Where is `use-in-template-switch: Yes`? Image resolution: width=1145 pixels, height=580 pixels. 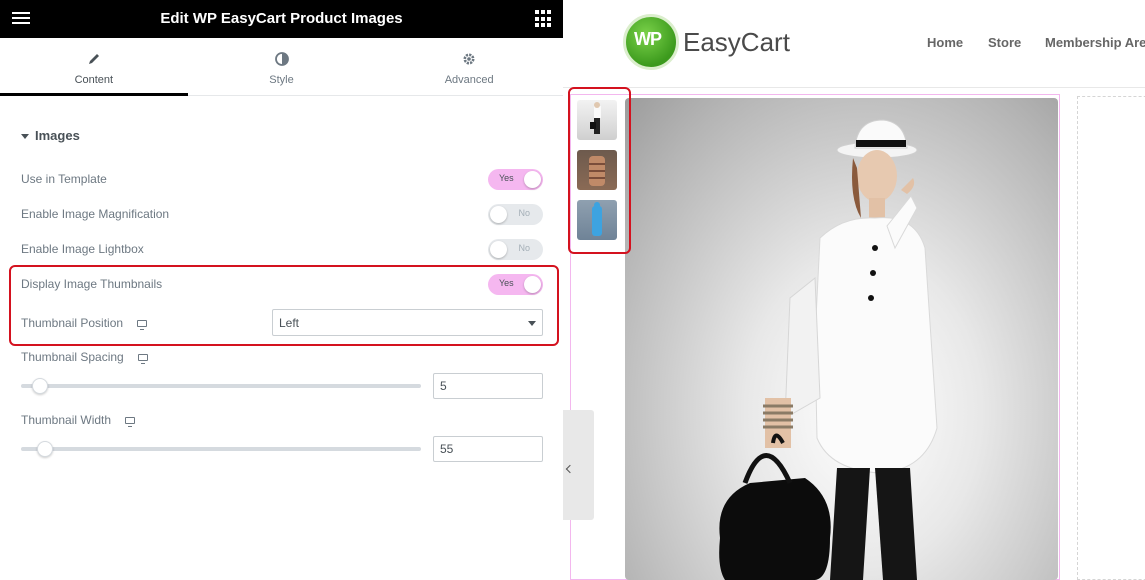 use-in-template-switch: Yes is located at coordinates (515, 179).